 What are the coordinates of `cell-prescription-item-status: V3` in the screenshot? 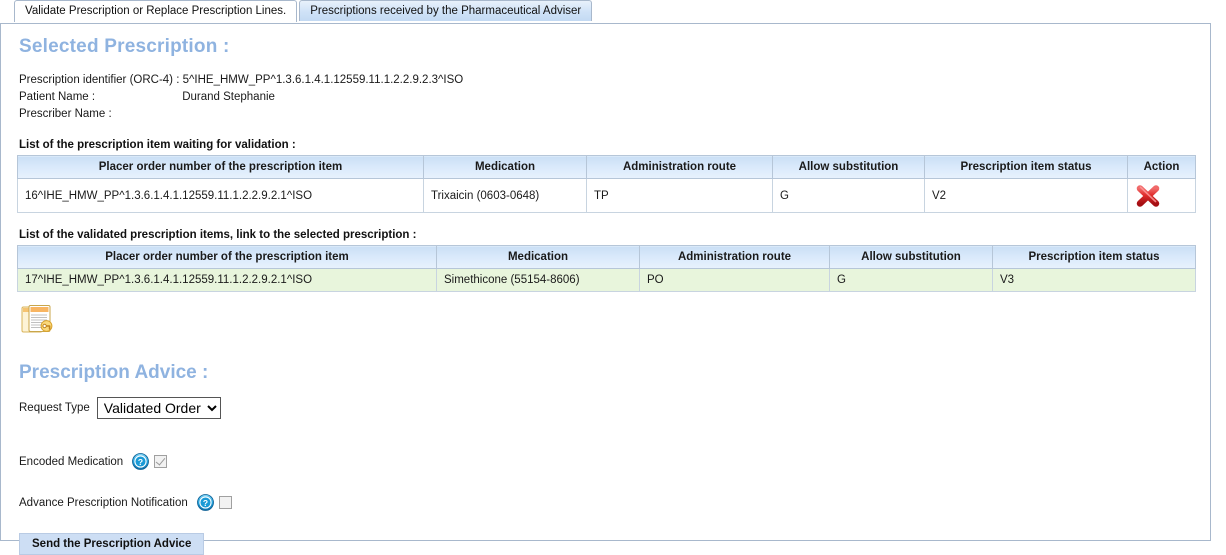 It's located at (1094, 280).